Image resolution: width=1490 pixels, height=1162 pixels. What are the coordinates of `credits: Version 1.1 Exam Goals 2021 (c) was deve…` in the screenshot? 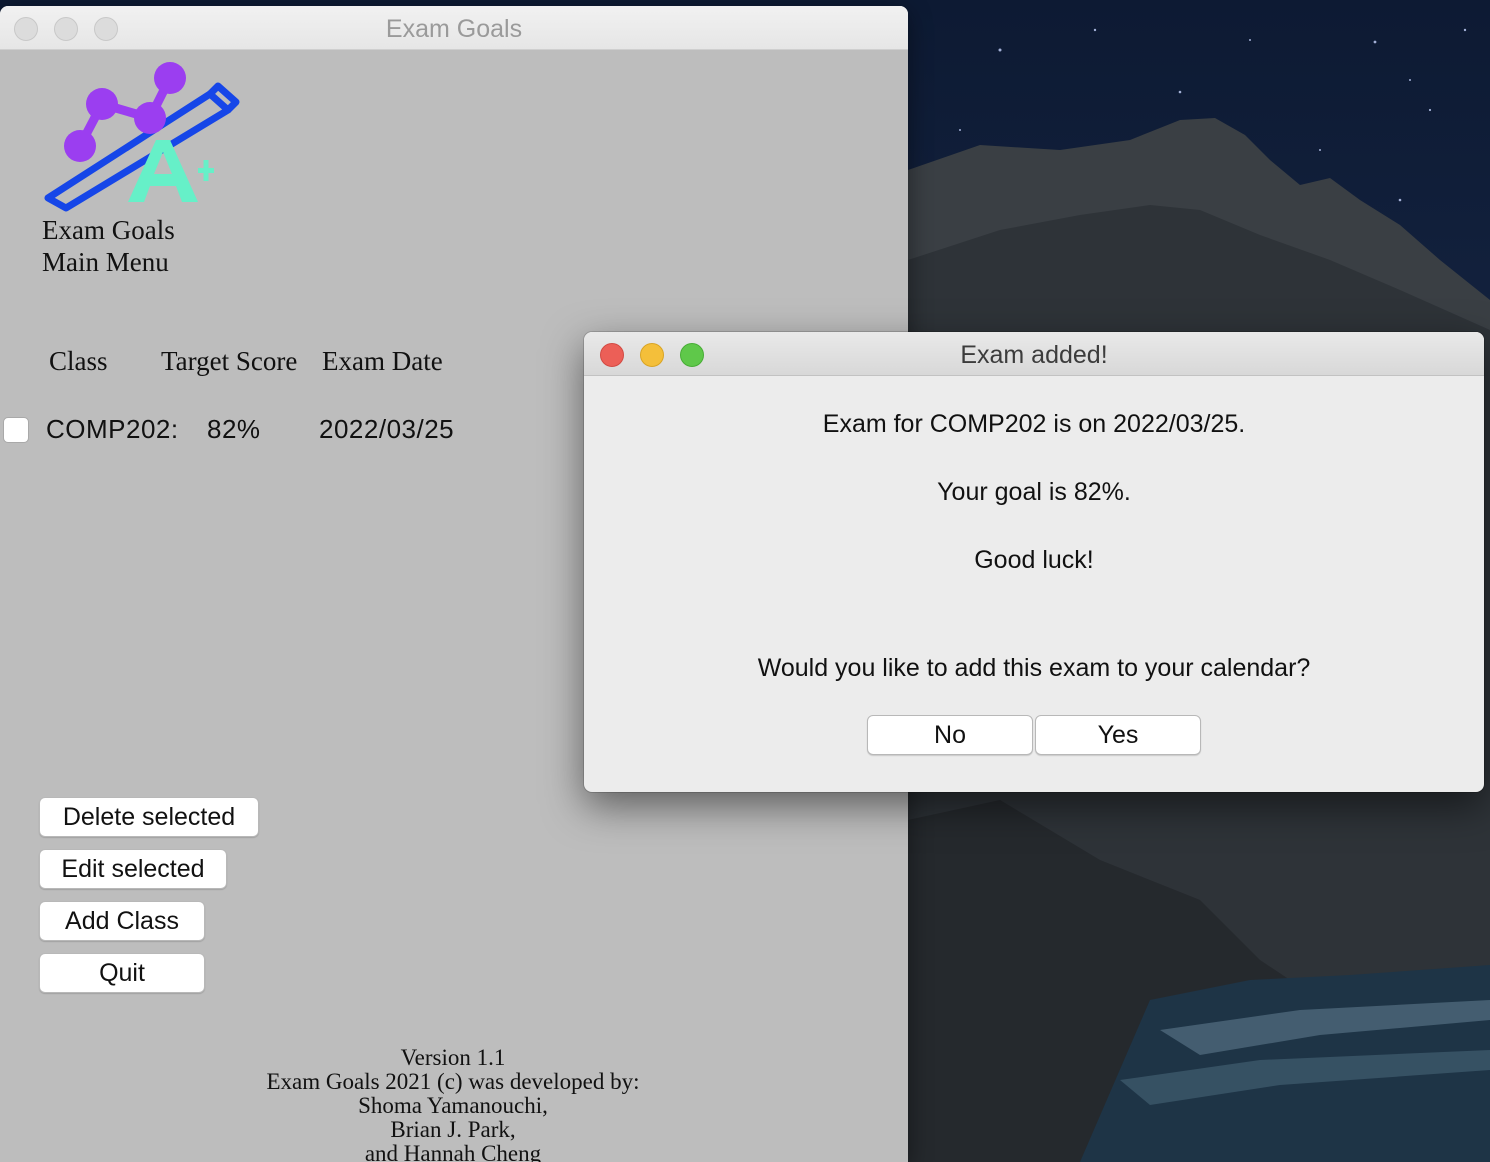 It's located at (453, 1104).